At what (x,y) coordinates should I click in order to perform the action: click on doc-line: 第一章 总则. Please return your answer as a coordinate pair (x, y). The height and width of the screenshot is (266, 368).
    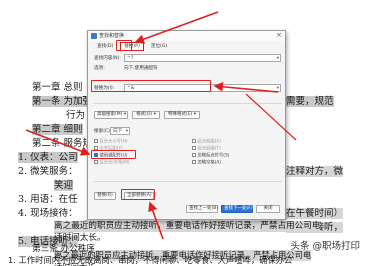
    Looking at the image, I should click on (57, 87).